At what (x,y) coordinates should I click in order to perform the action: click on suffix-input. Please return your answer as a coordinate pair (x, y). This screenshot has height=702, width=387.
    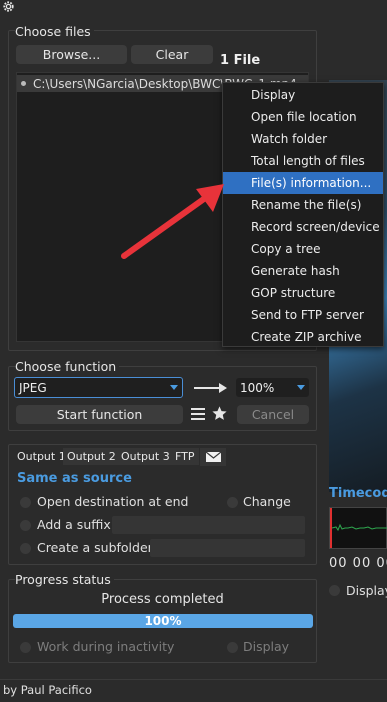
    Looking at the image, I should click on (208, 525).